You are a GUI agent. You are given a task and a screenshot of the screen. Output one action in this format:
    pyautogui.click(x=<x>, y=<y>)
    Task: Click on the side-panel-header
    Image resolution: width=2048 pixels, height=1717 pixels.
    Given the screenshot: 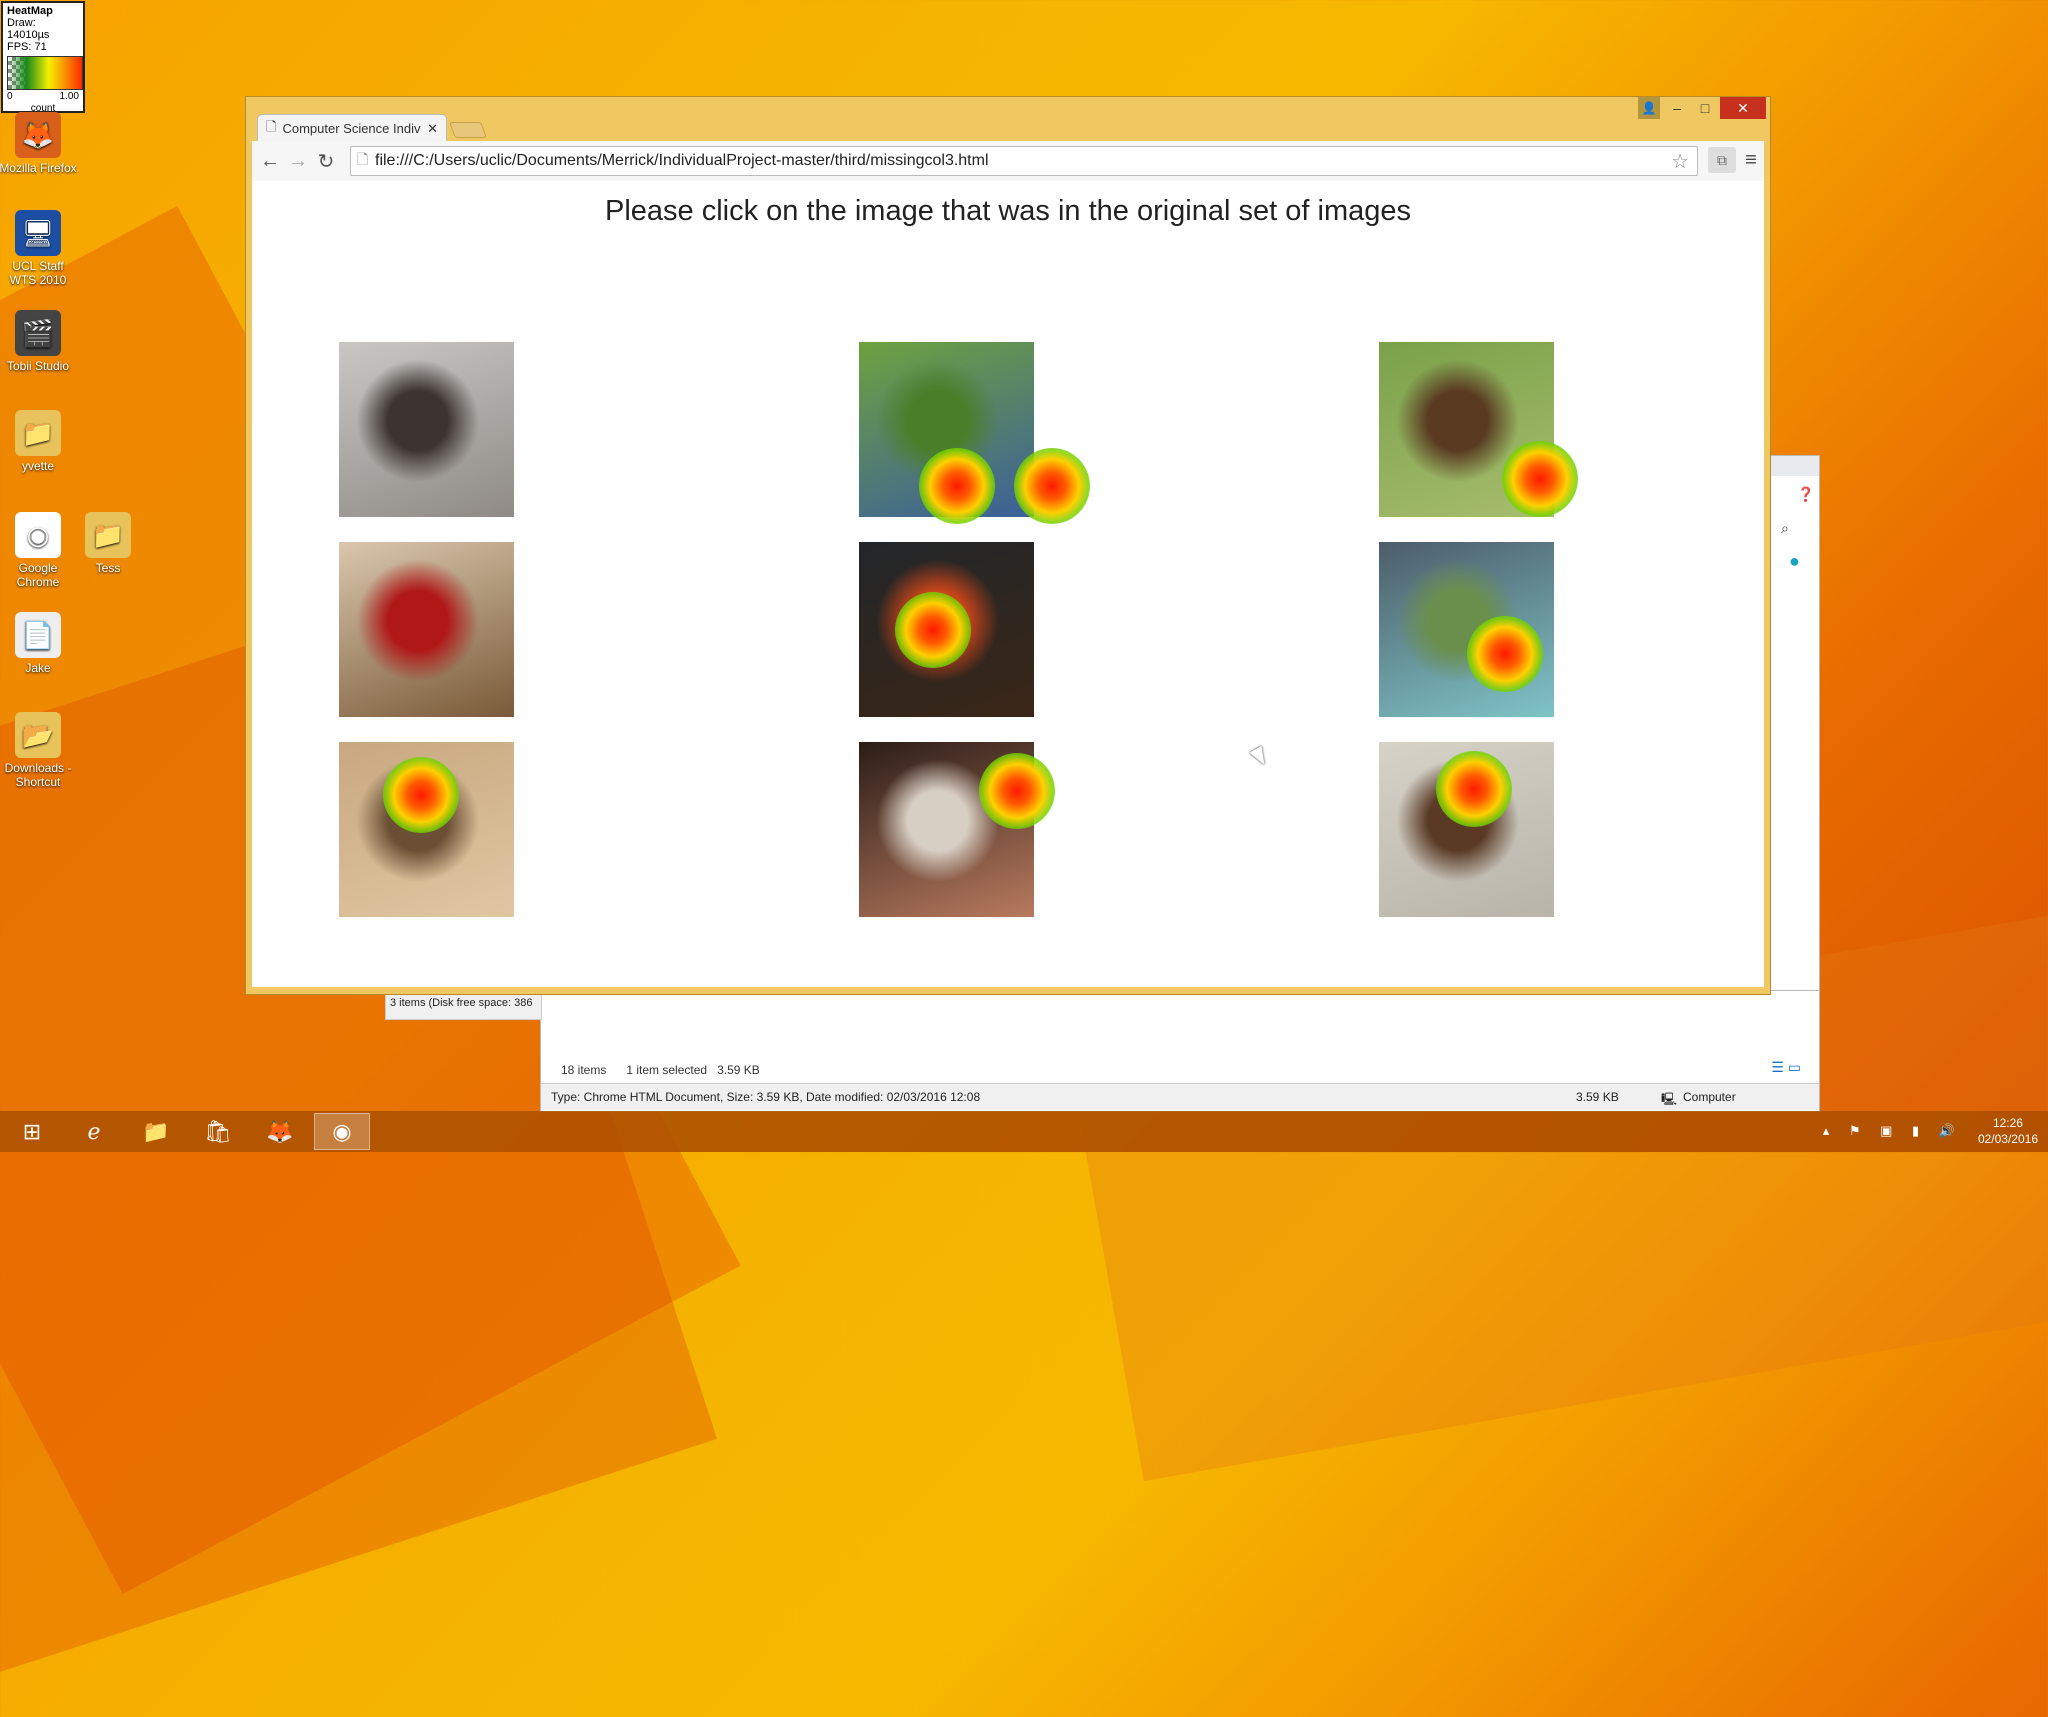 What is the action you would take?
    pyautogui.click(x=1795, y=466)
    